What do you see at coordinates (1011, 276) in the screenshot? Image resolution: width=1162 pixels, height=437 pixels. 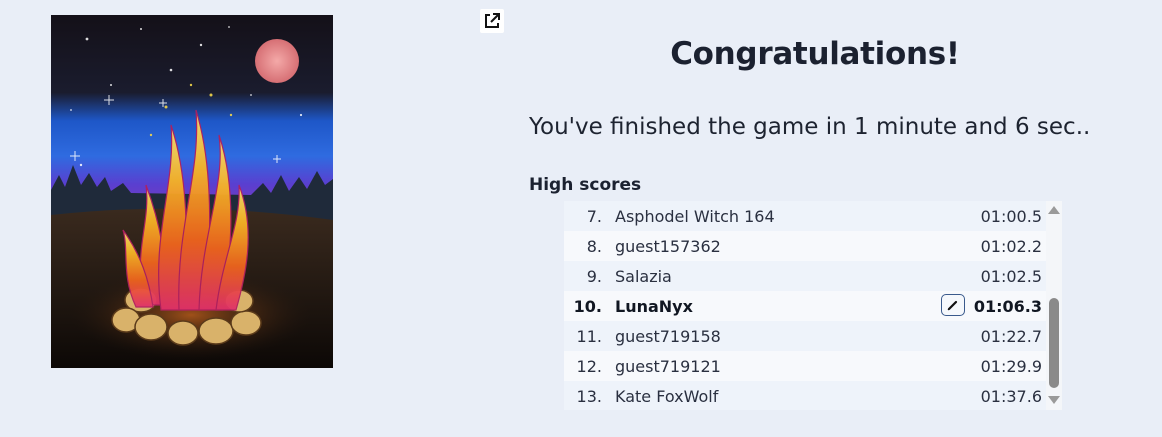 I see `score-time: 01:02.5` at bounding box center [1011, 276].